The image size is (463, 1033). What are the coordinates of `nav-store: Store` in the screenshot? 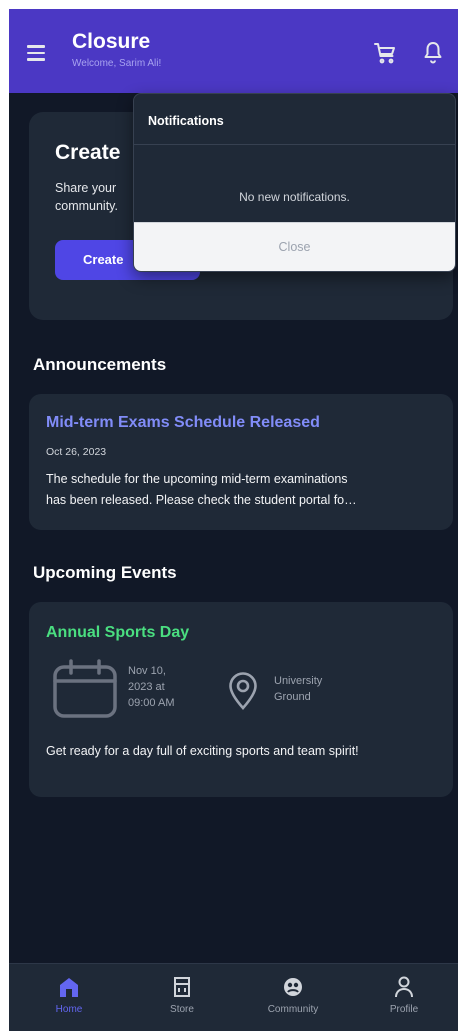 It's located at (182, 995).